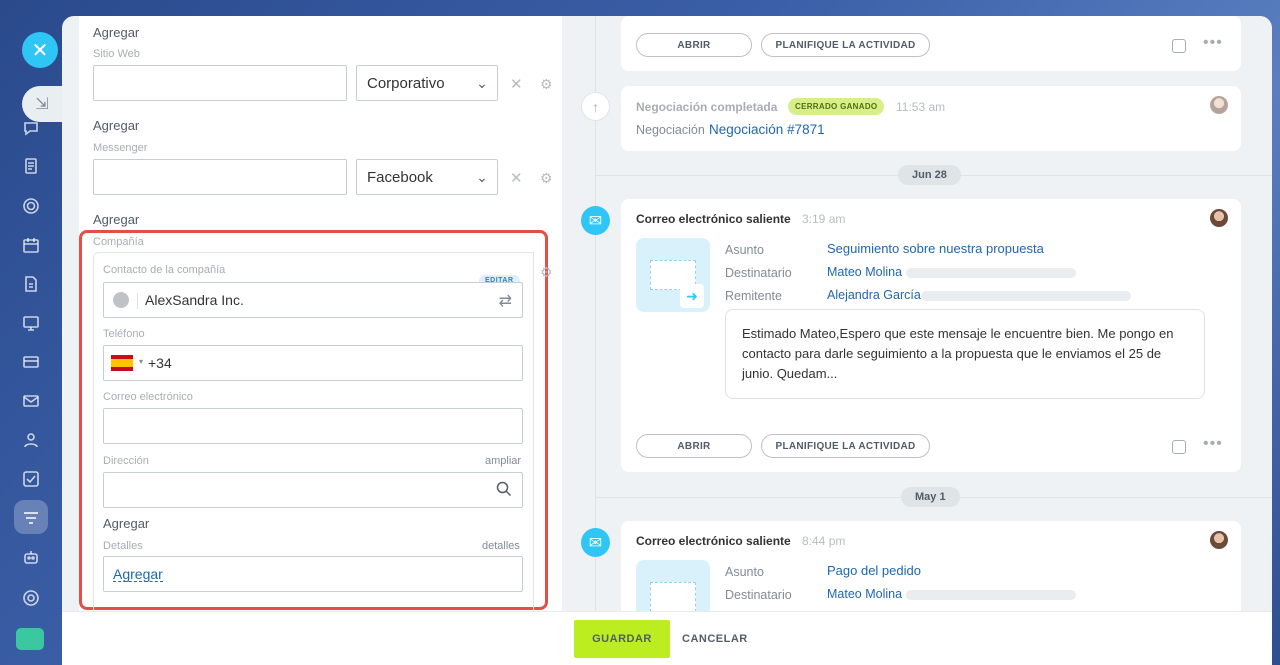  What do you see at coordinates (313, 426) in the screenshot?
I see `email-input` at bounding box center [313, 426].